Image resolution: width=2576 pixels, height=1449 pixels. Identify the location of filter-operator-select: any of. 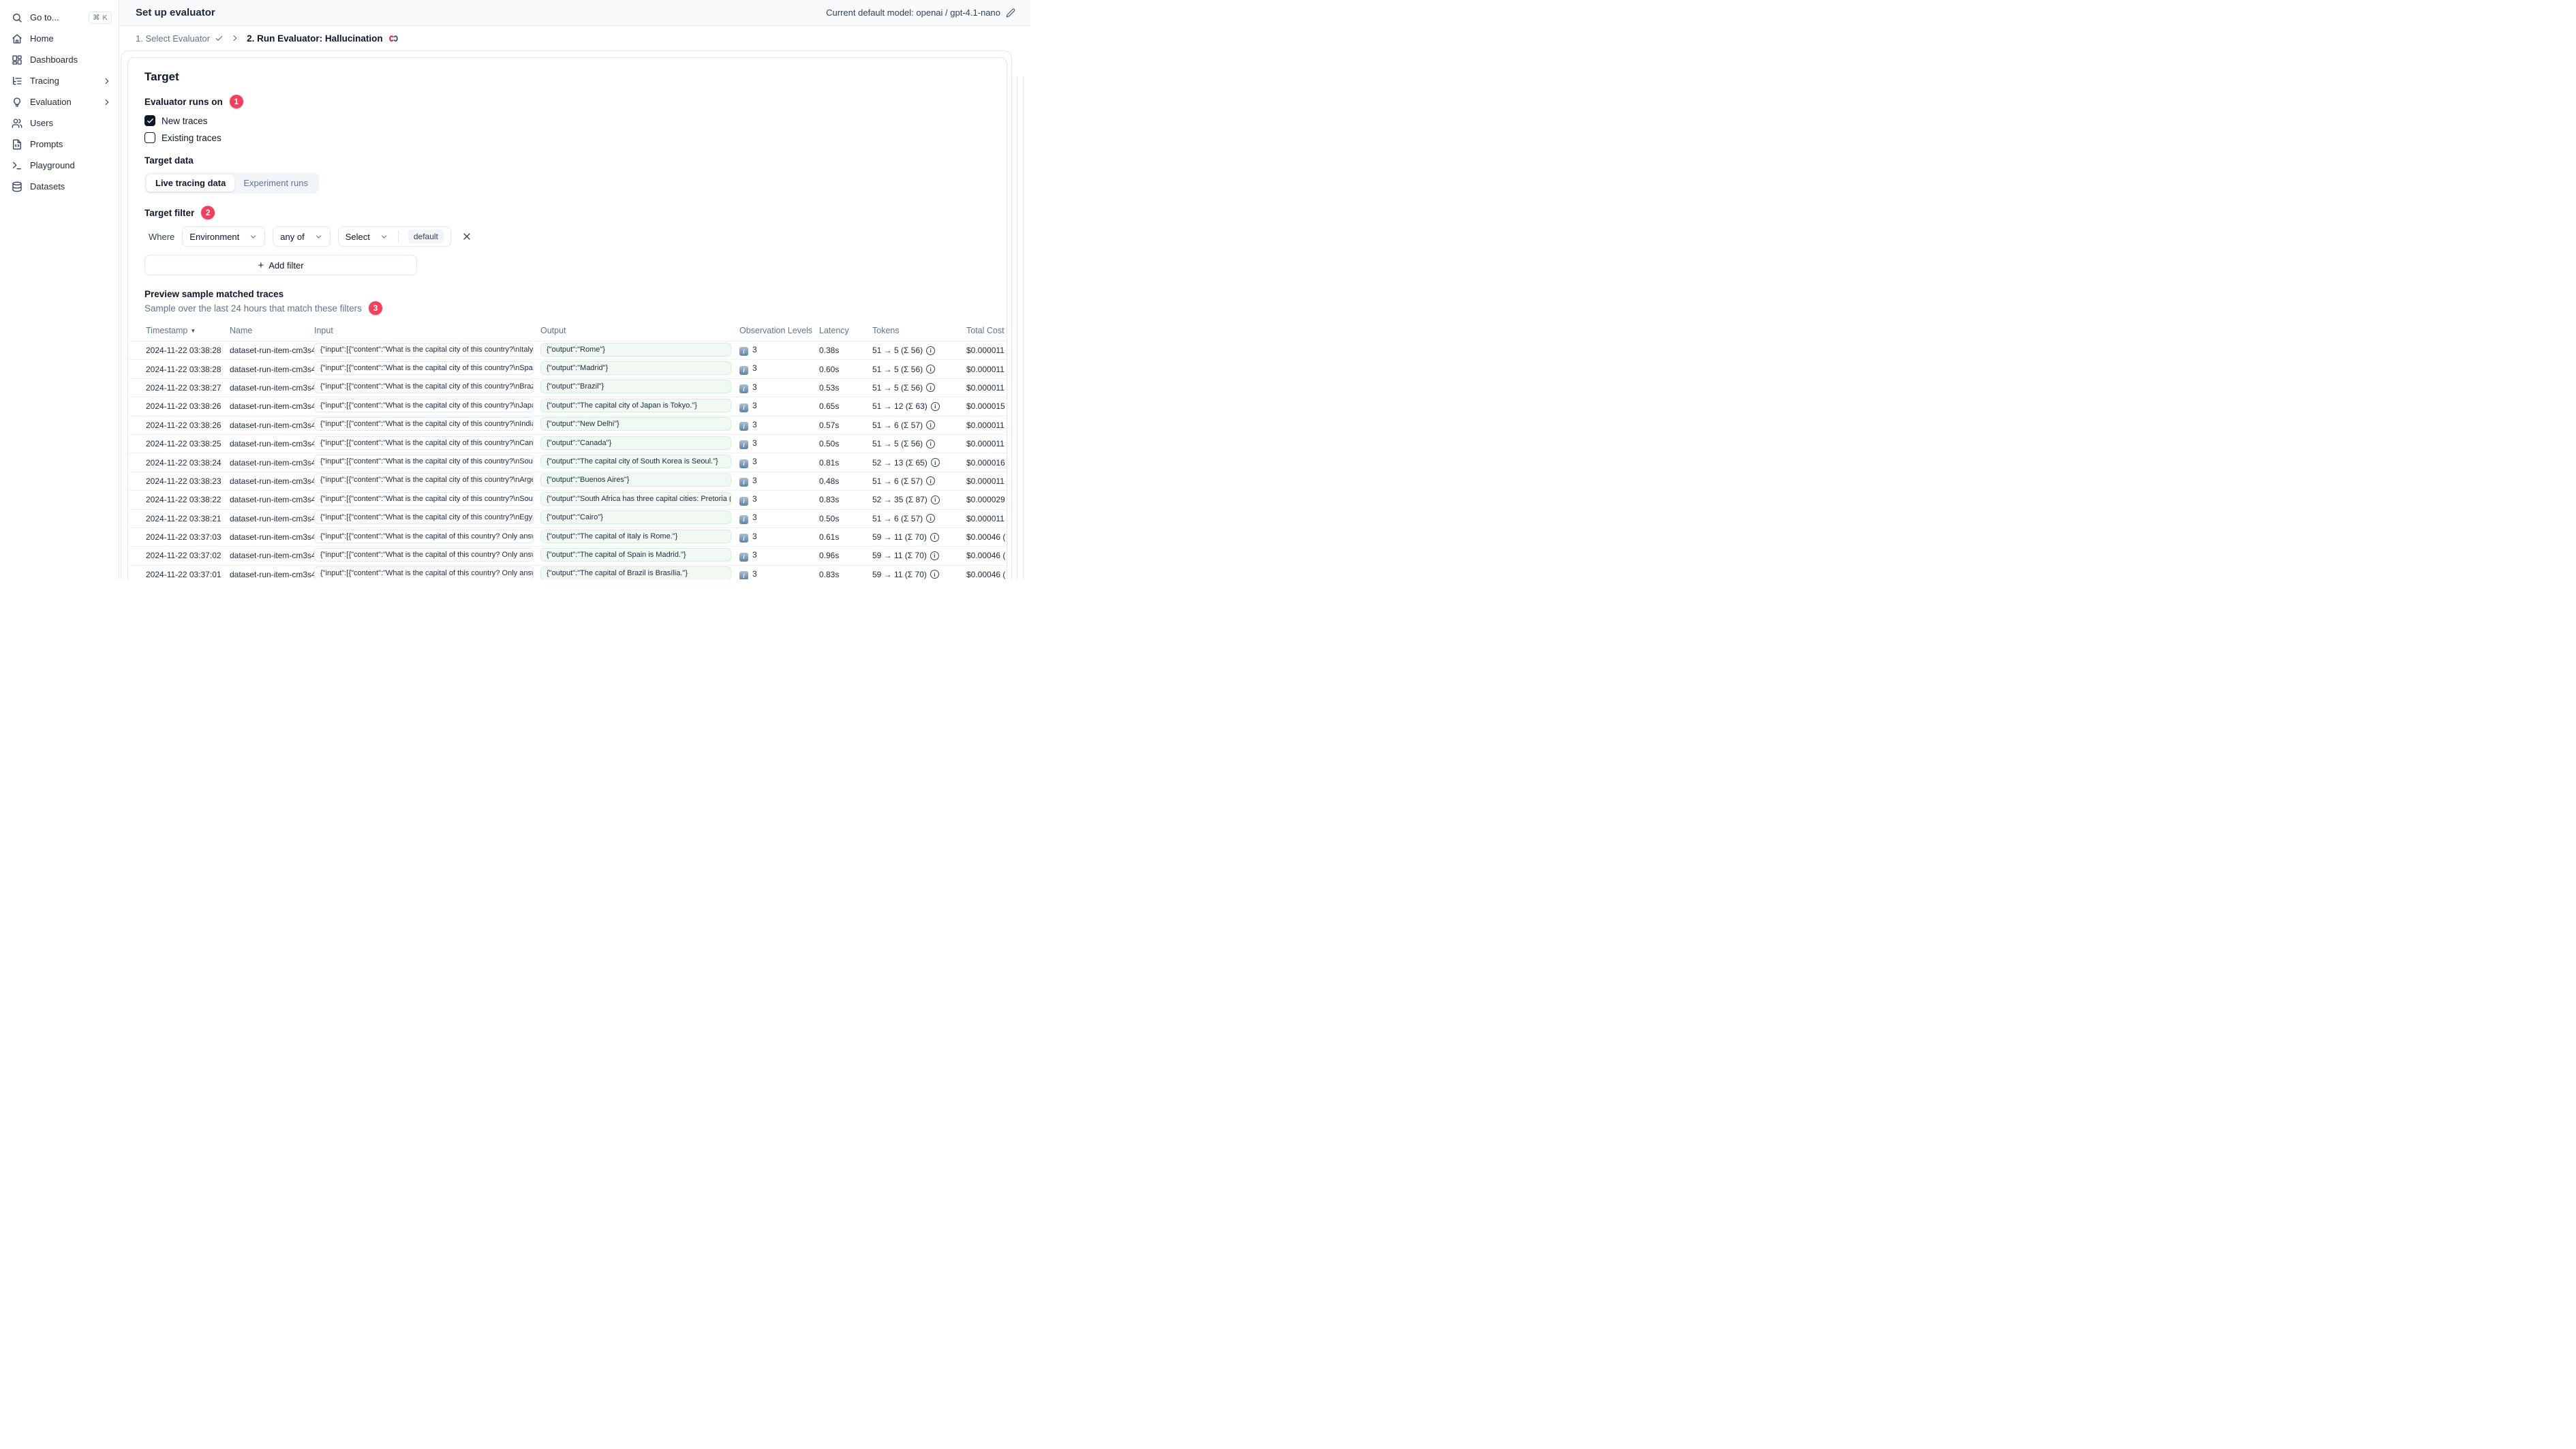
(302, 237).